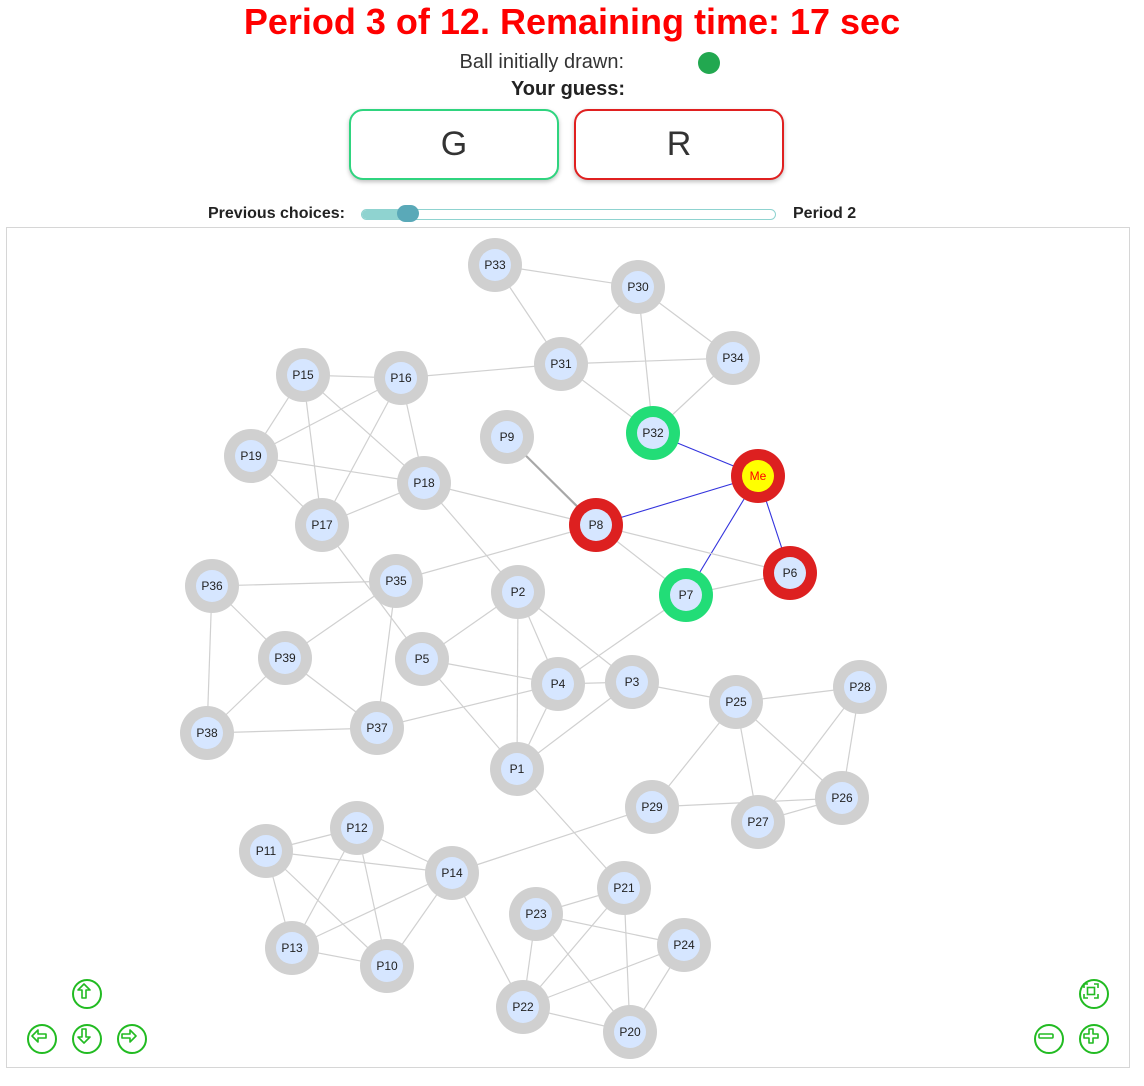  I want to click on node-p35: P35, so click(396, 581).